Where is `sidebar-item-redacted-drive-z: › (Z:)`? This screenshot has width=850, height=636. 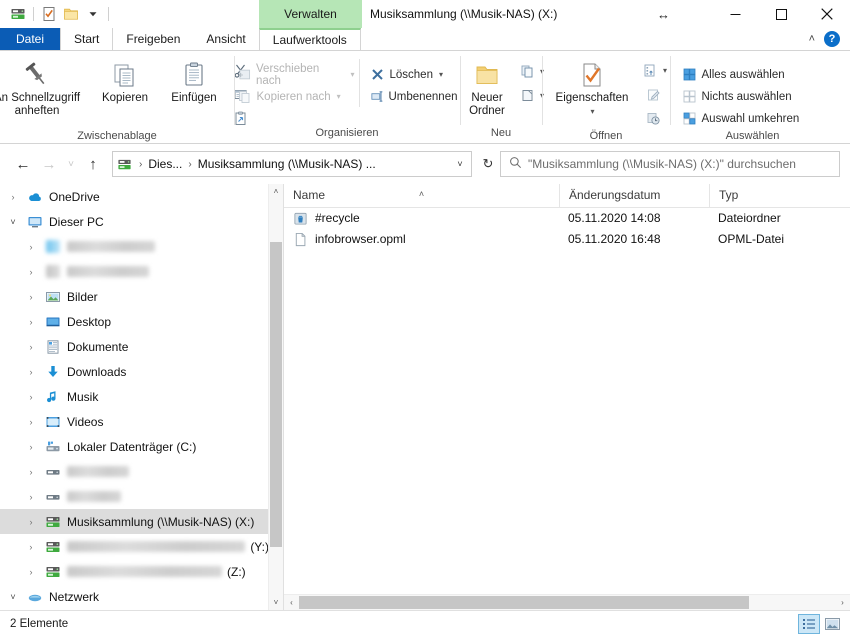
sidebar-item-redacted-drive-z: › (Z:) is located at coordinates (134, 571).